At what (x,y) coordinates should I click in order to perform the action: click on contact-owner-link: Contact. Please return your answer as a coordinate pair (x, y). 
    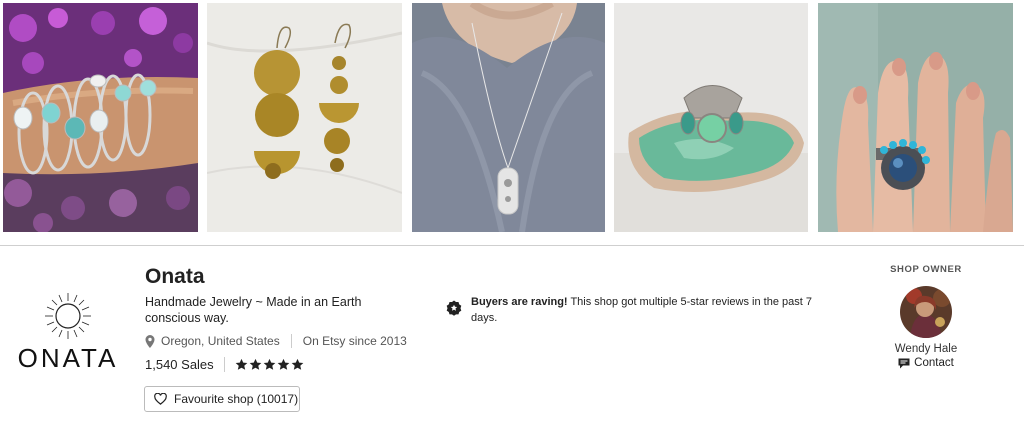
    Looking at the image, I should click on (926, 363).